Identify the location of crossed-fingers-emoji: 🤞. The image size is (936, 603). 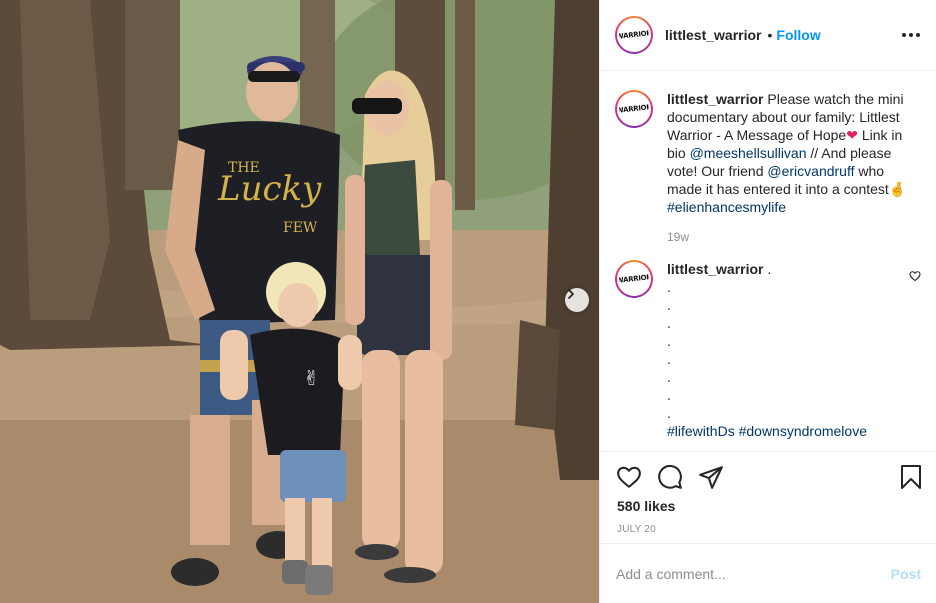
(897, 189).